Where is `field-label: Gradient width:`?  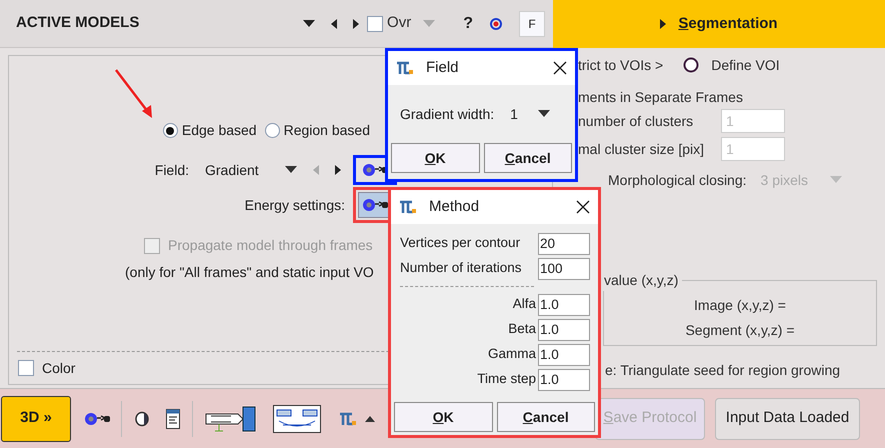 field-label: Gradient width: is located at coordinates (447, 114).